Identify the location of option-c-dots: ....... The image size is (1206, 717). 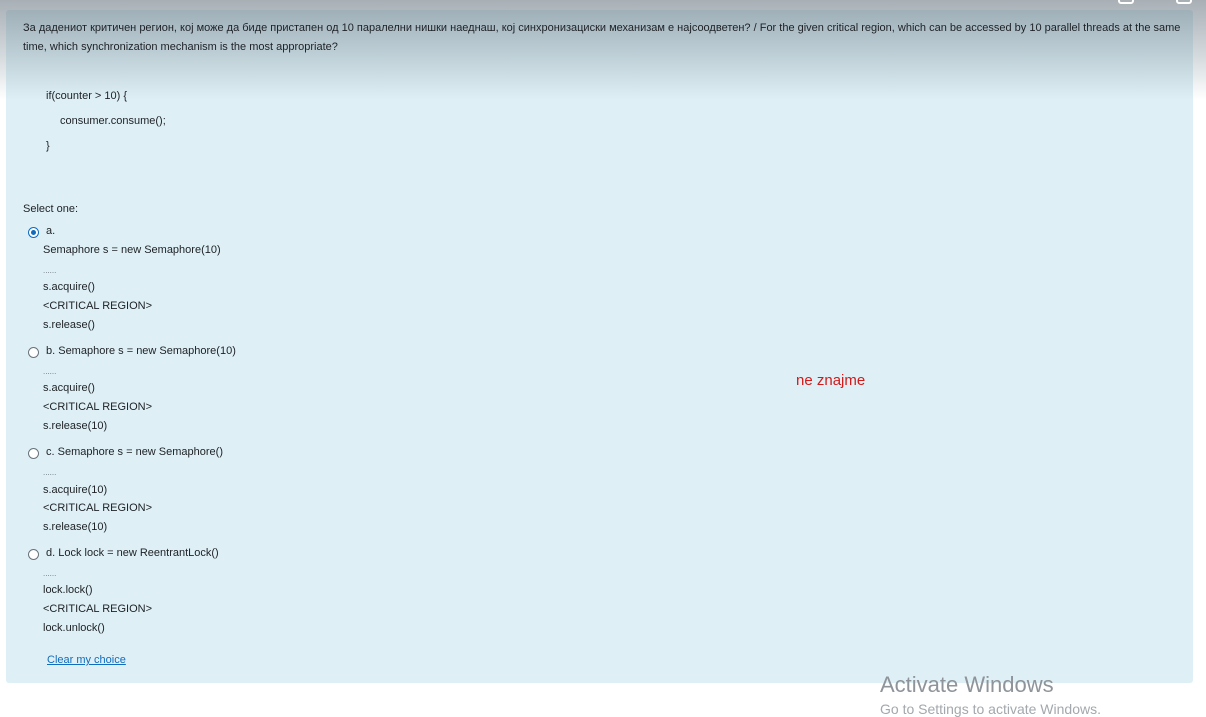
(50, 472).